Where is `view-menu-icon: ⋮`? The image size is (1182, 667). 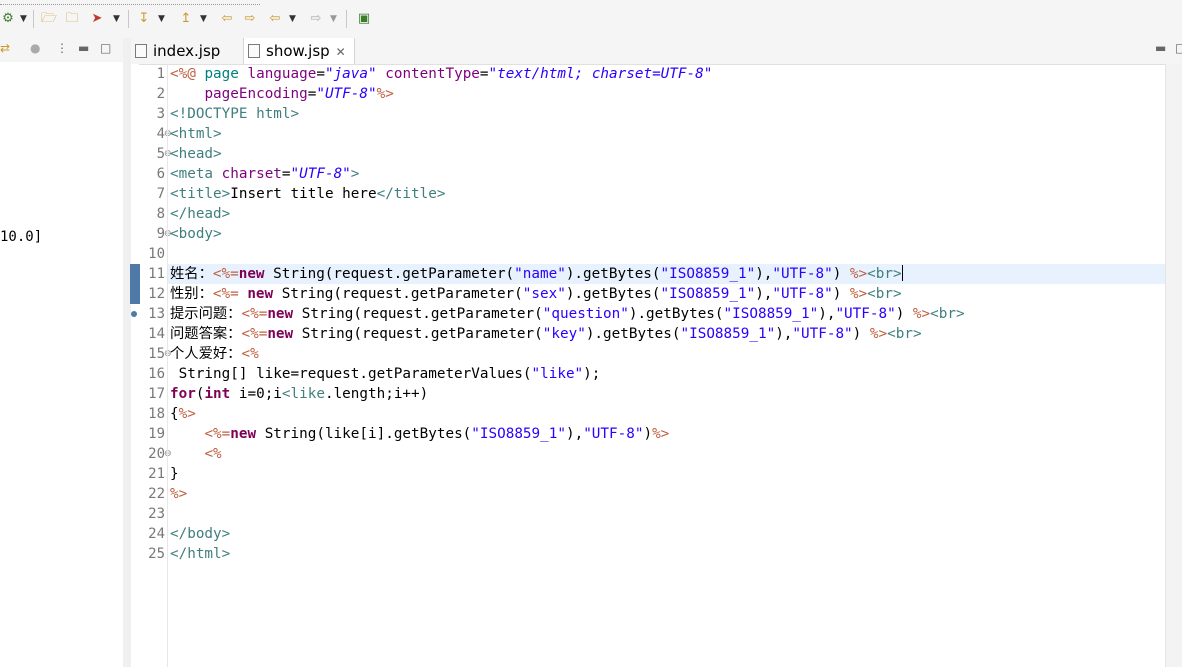
view-menu-icon: ⋮ is located at coordinates (62, 48).